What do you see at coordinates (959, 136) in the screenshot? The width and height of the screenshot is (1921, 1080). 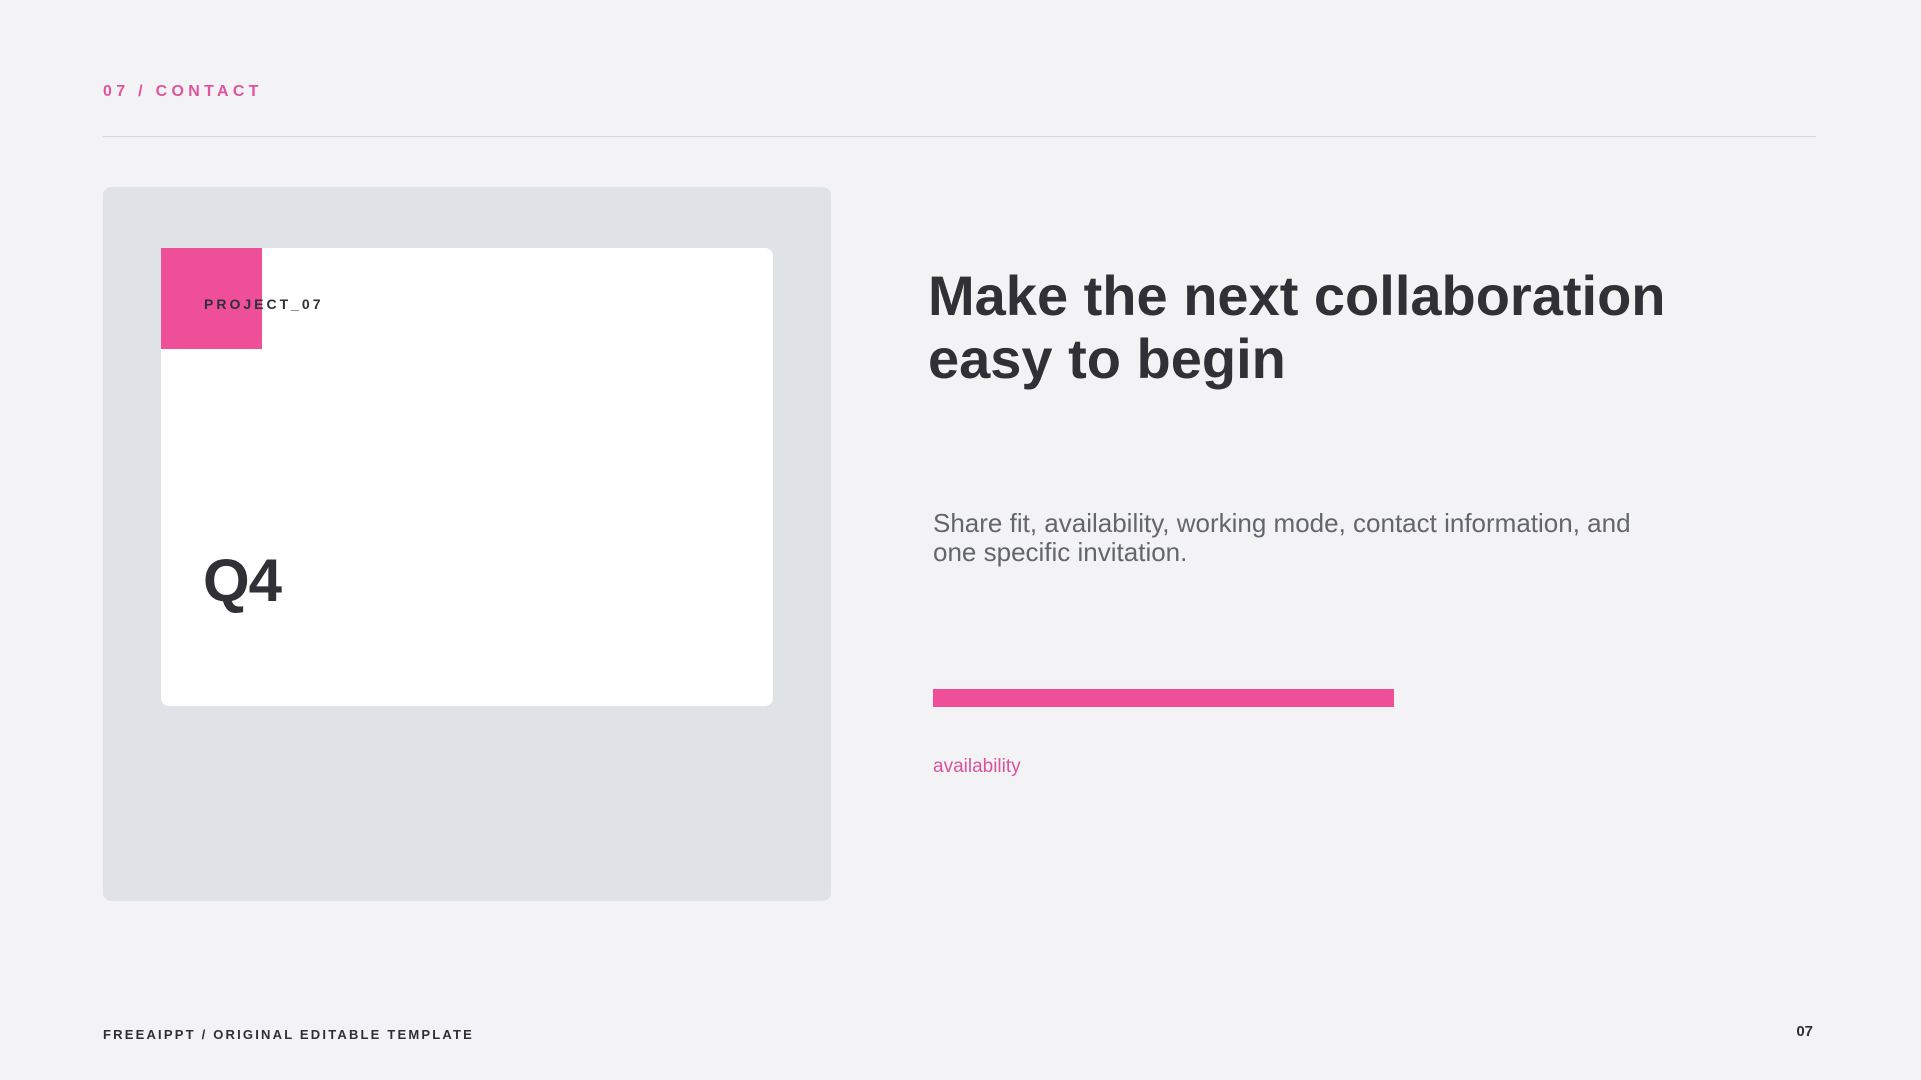 I see `header-divider` at bounding box center [959, 136].